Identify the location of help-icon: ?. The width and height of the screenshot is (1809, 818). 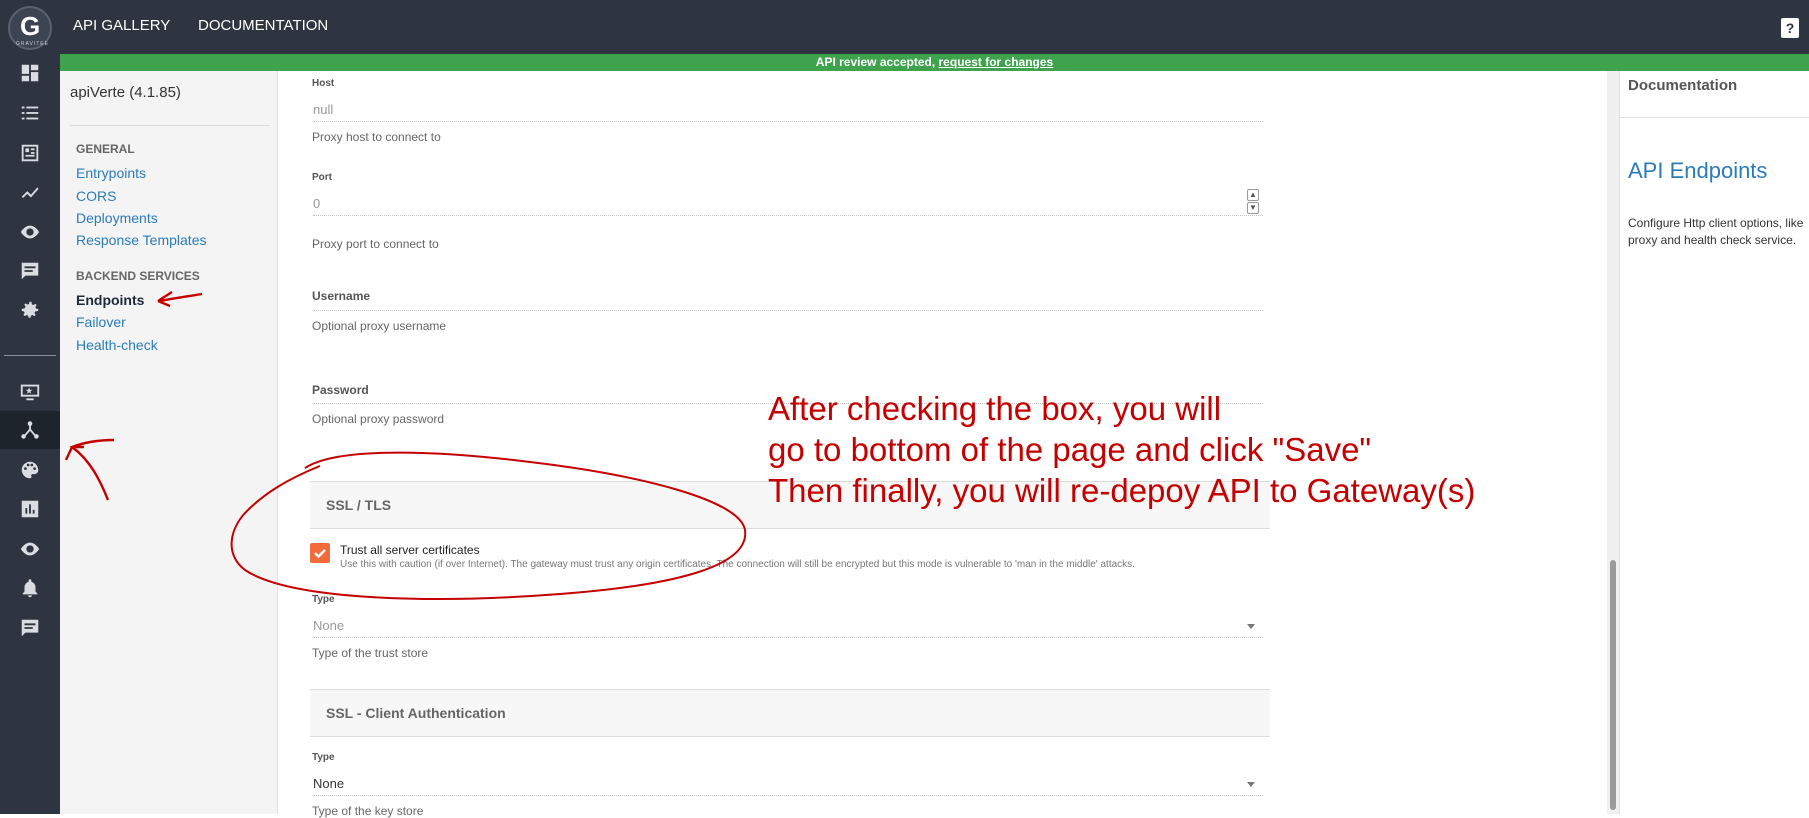
(1790, 28).